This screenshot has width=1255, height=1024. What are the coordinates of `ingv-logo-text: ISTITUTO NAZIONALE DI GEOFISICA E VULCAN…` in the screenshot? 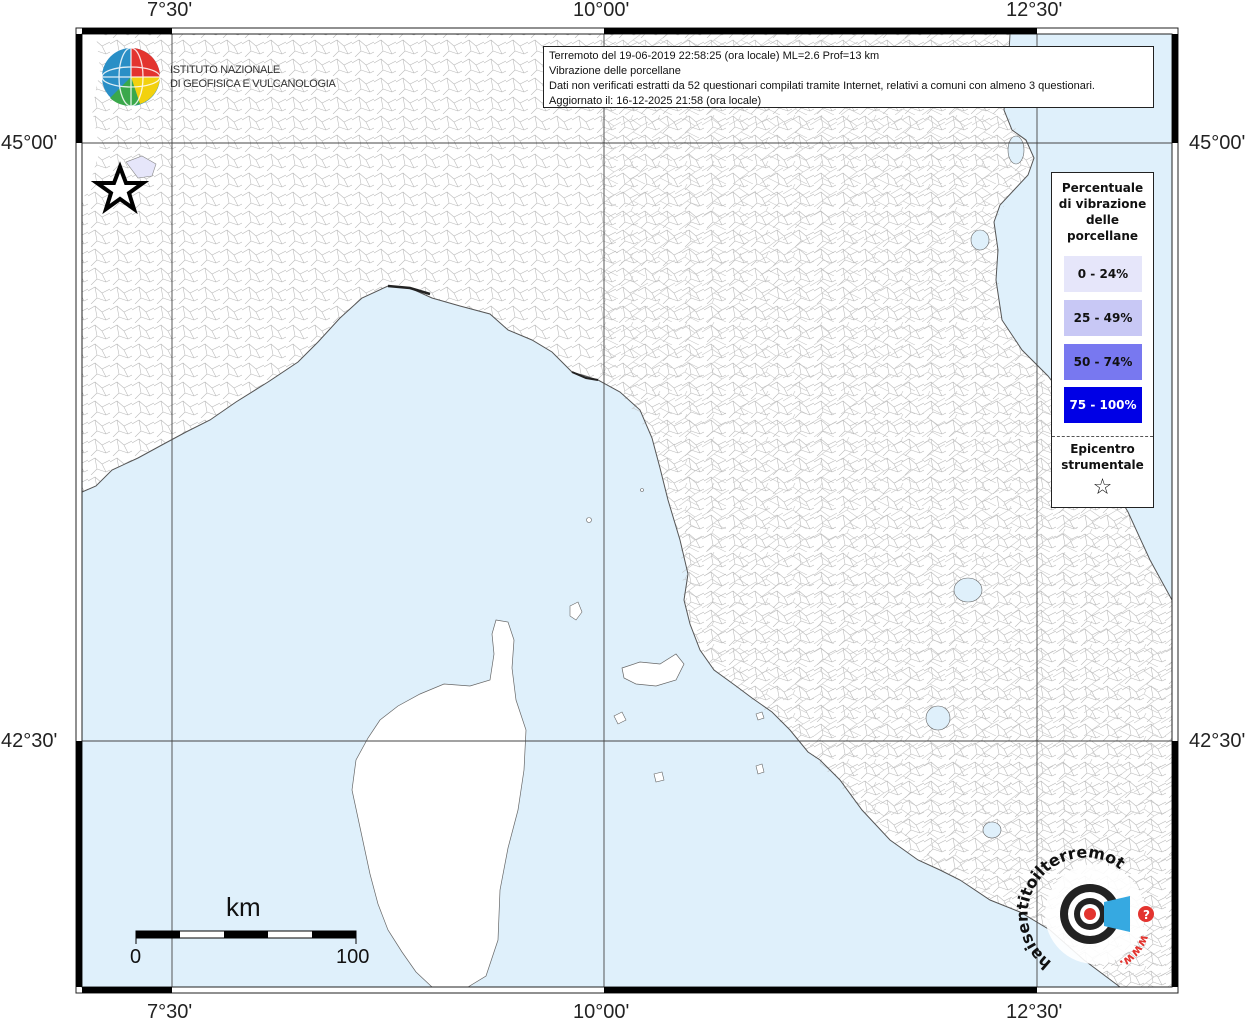 It's located at (253, 77).